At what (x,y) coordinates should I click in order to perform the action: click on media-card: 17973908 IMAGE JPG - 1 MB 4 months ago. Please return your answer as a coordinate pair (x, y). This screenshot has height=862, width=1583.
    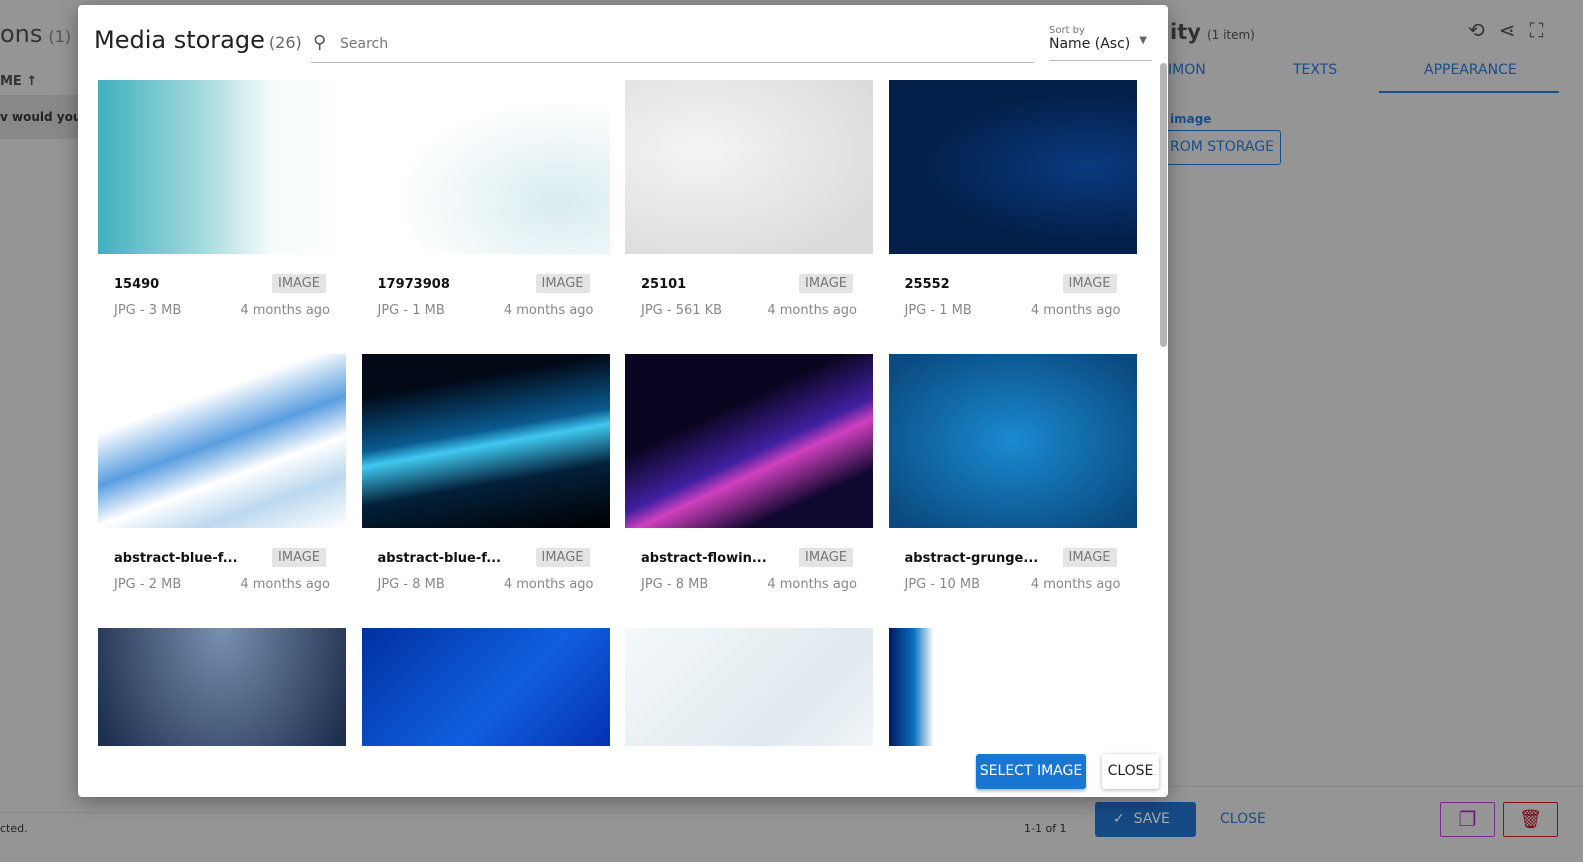
    Looking at the image, I should click on (485, 210).